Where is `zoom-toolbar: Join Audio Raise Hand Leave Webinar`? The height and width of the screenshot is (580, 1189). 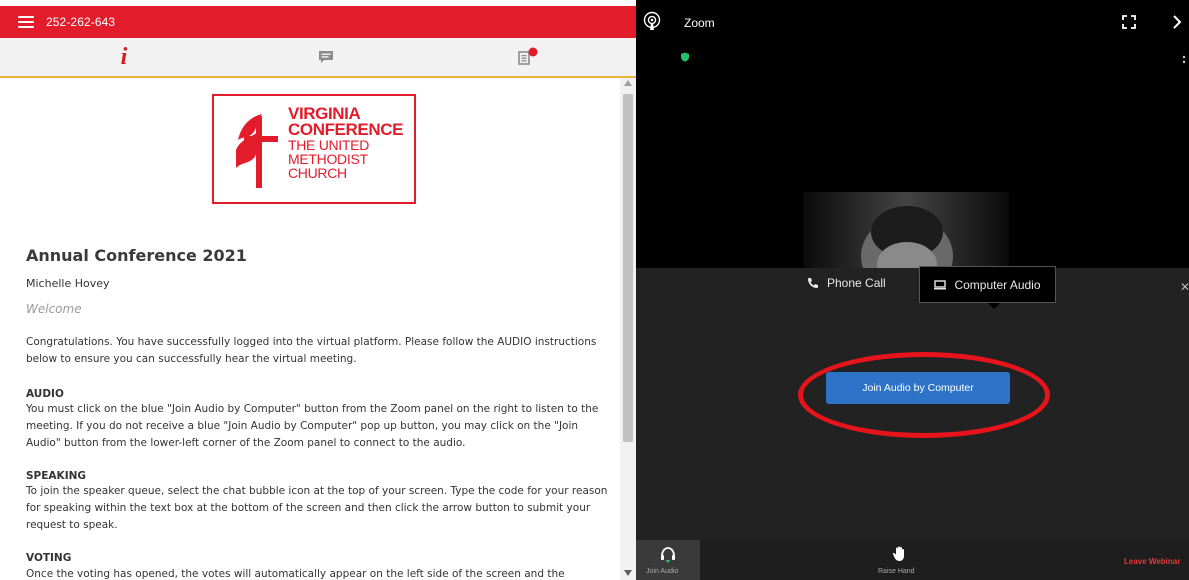
zoom-toolbar: Join Audio Raise Hand Leave Webinar is located at coordinates (912, 560).